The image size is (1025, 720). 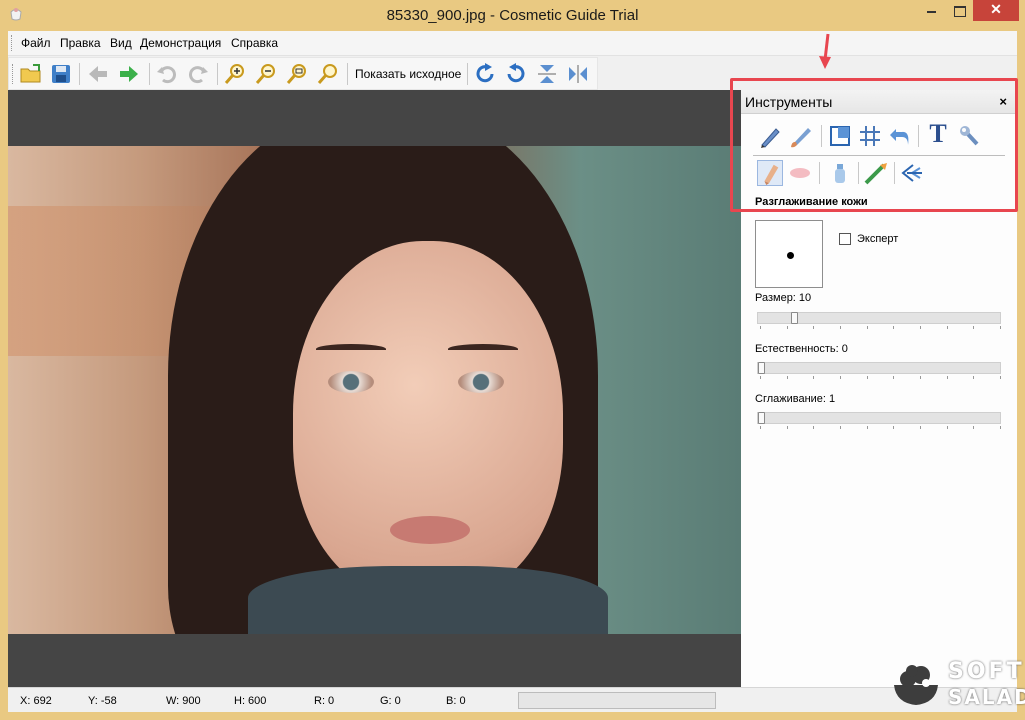 What do you see at coordinates (578, 74) in the screenshot?
I see `flip-horizontal-icon` at bounding box center [578, 74].